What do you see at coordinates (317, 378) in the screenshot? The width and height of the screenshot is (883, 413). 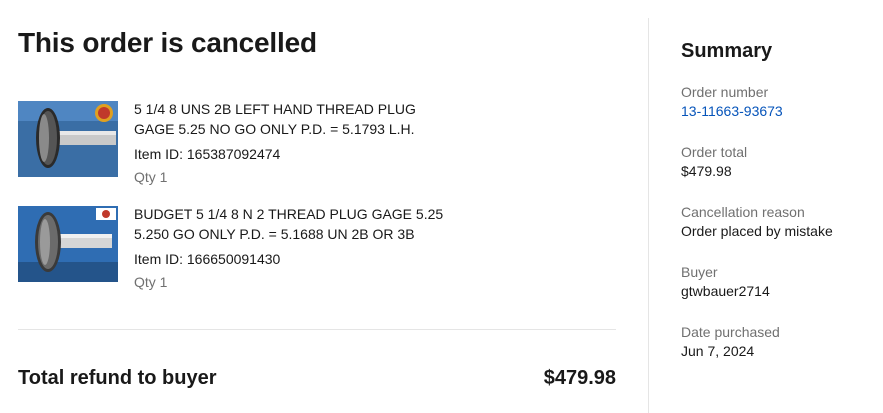 I see `refund-total-row: Total refund to buyer $479.98` at bounding box center [317, 378].